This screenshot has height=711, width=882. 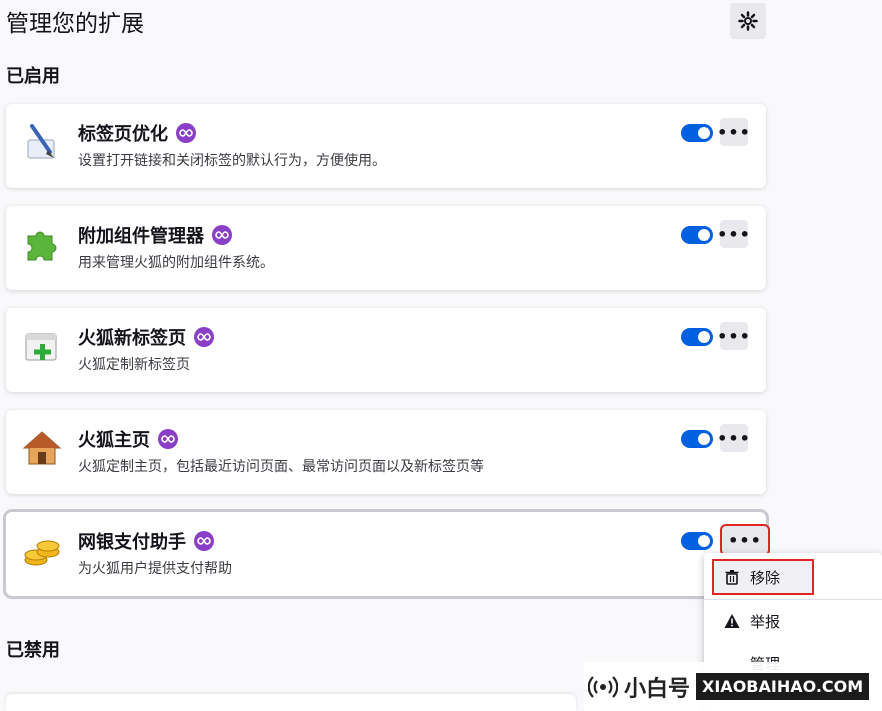 What do you see at coordinates (732, 621) in the screenshot?
I see `warning-icon` at bounding box center [732, 621].